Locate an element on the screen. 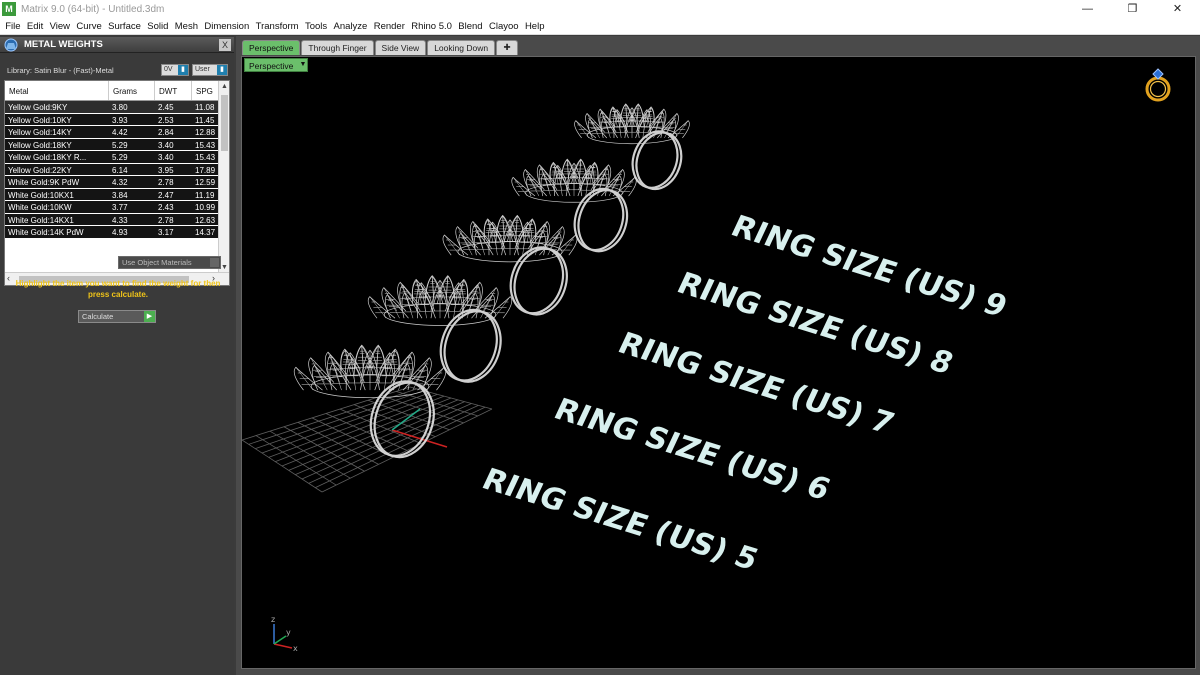 This screenshot has height=675, width=1200. toggle-user: User ▮ is located at coordinates (210, 70).